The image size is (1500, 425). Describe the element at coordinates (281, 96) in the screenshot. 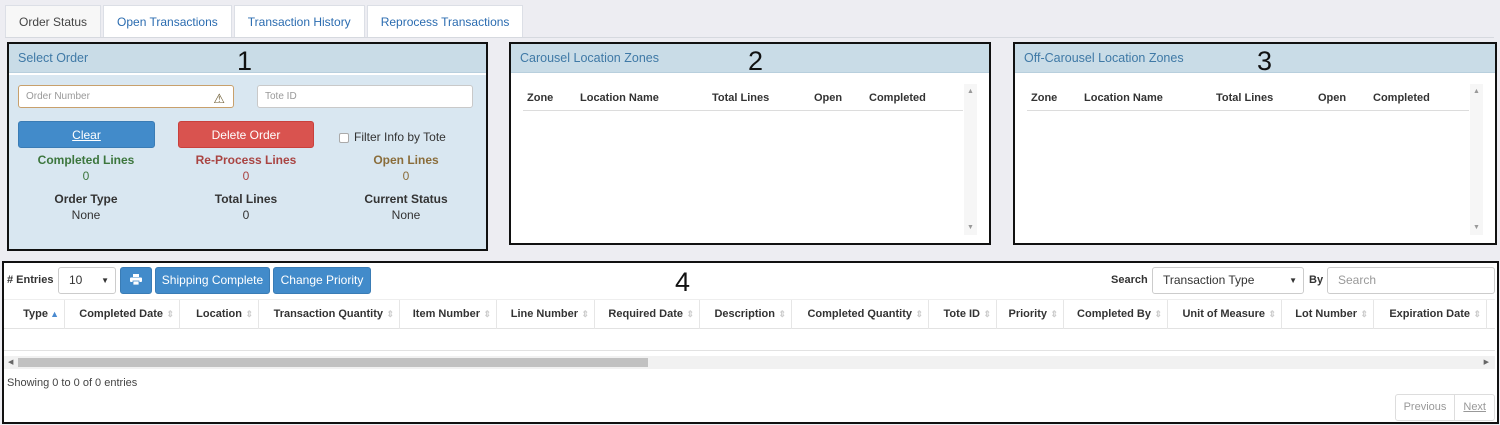

I see `tote-id-placeholder: Tote ID` at that location.